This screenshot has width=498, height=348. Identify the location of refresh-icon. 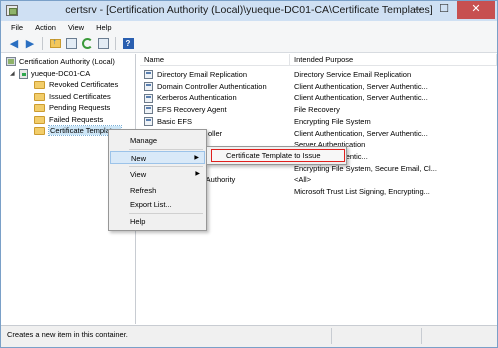
(87, 44).